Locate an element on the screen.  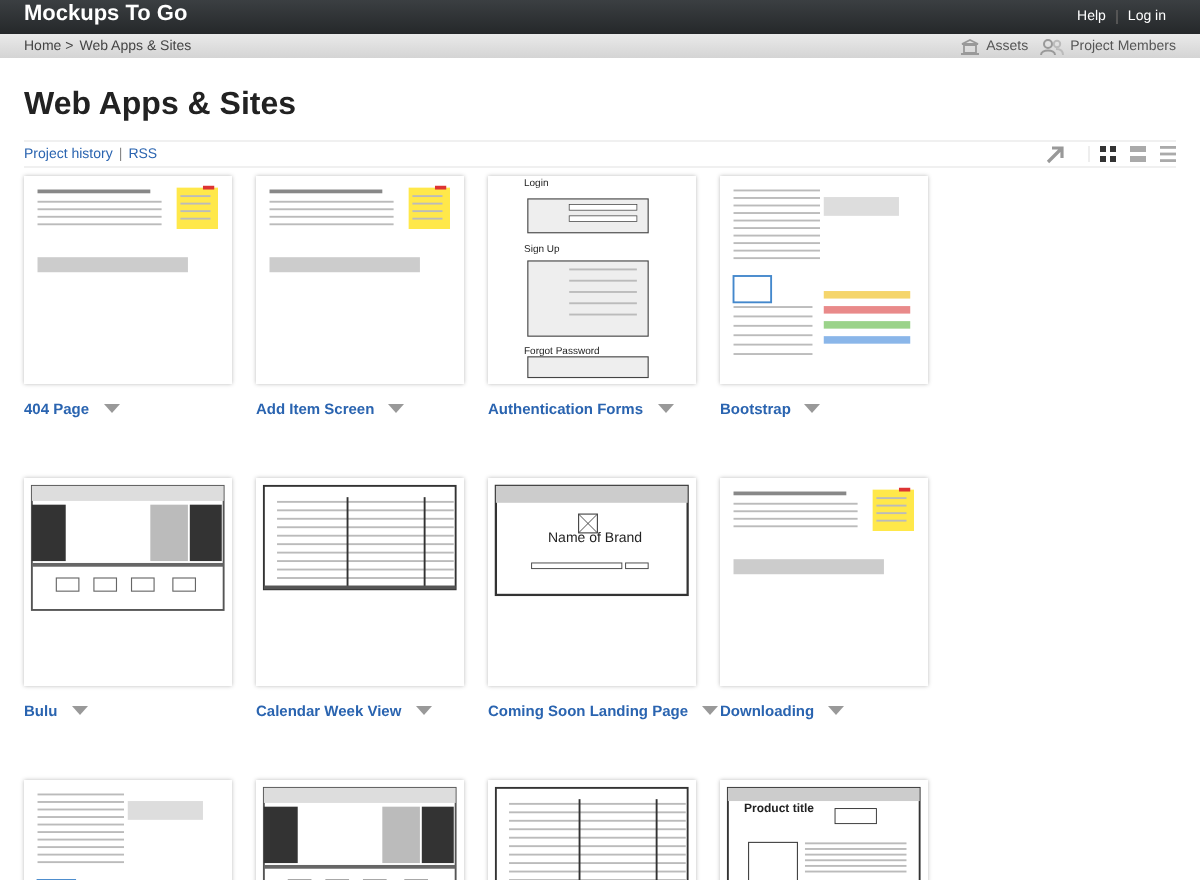
building-icon is located at coordinates (970, 46).